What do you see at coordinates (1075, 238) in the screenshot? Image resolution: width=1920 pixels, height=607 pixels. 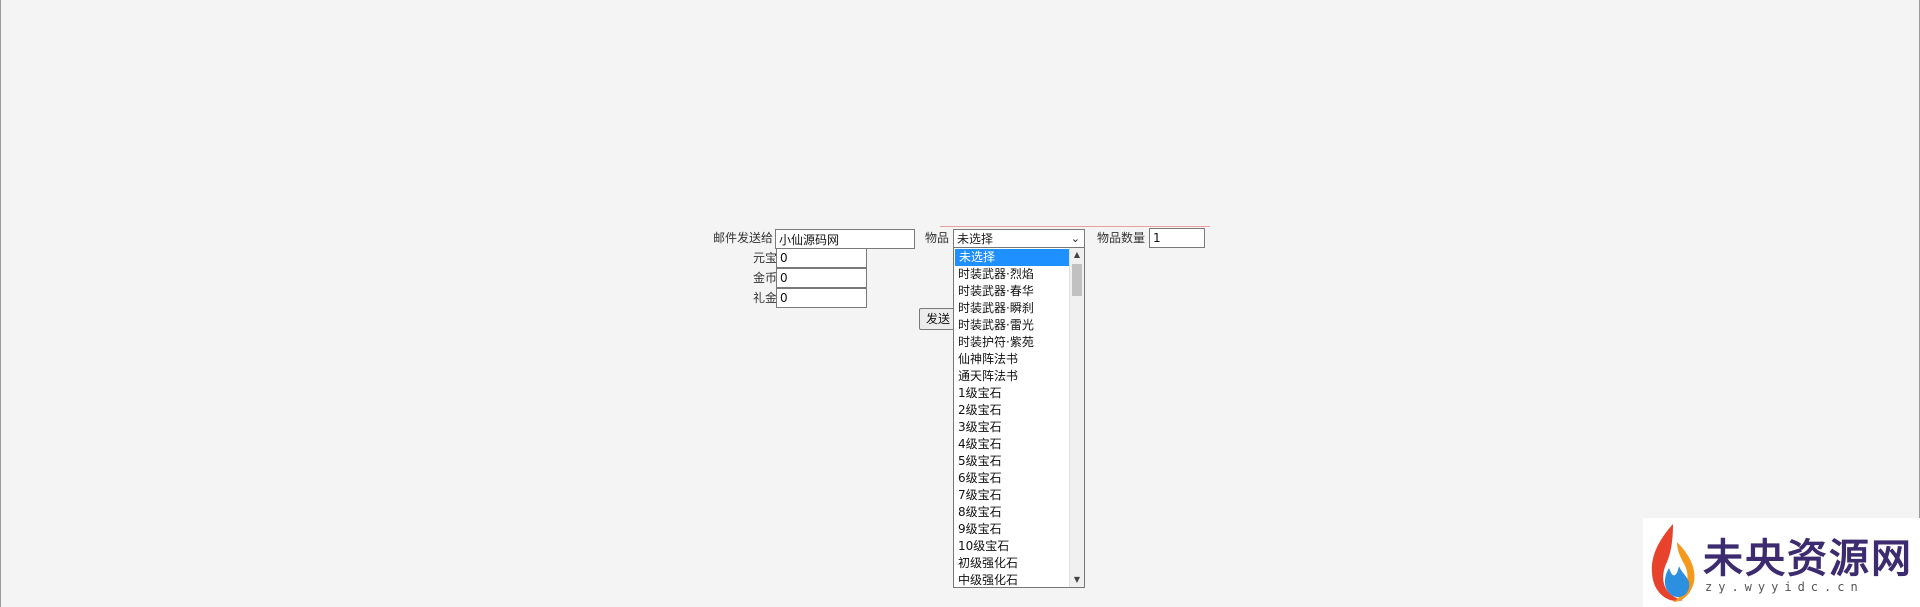 I see `chevron-down-icon: ⌄` at bounding box center [1075, 238].